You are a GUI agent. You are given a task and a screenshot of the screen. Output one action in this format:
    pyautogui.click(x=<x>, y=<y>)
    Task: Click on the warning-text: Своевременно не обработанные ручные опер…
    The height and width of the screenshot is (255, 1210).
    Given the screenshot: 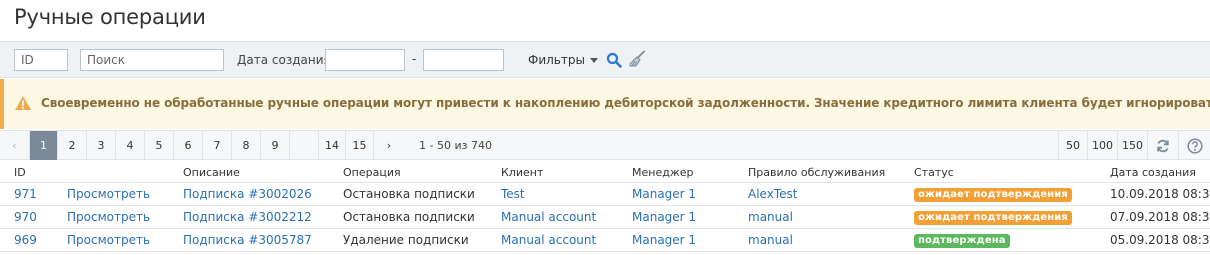 What is the action you would take?
    pyautogui.click(x=625, y=103)
    